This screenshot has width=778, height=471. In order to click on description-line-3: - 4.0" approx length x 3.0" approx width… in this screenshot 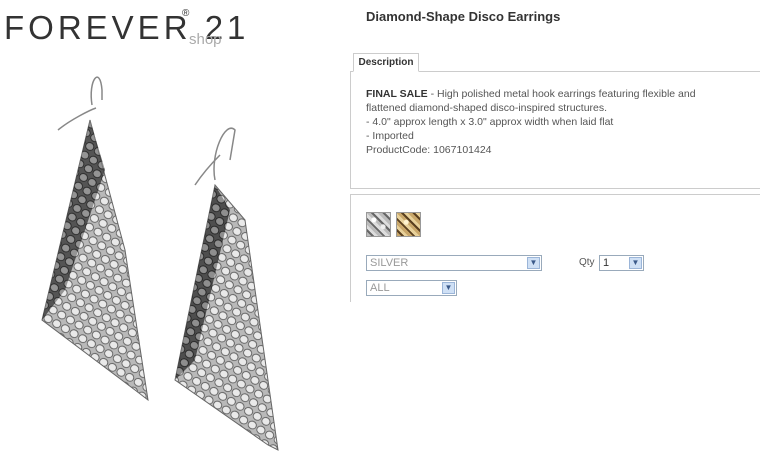, I will do `click(490, 122)`.